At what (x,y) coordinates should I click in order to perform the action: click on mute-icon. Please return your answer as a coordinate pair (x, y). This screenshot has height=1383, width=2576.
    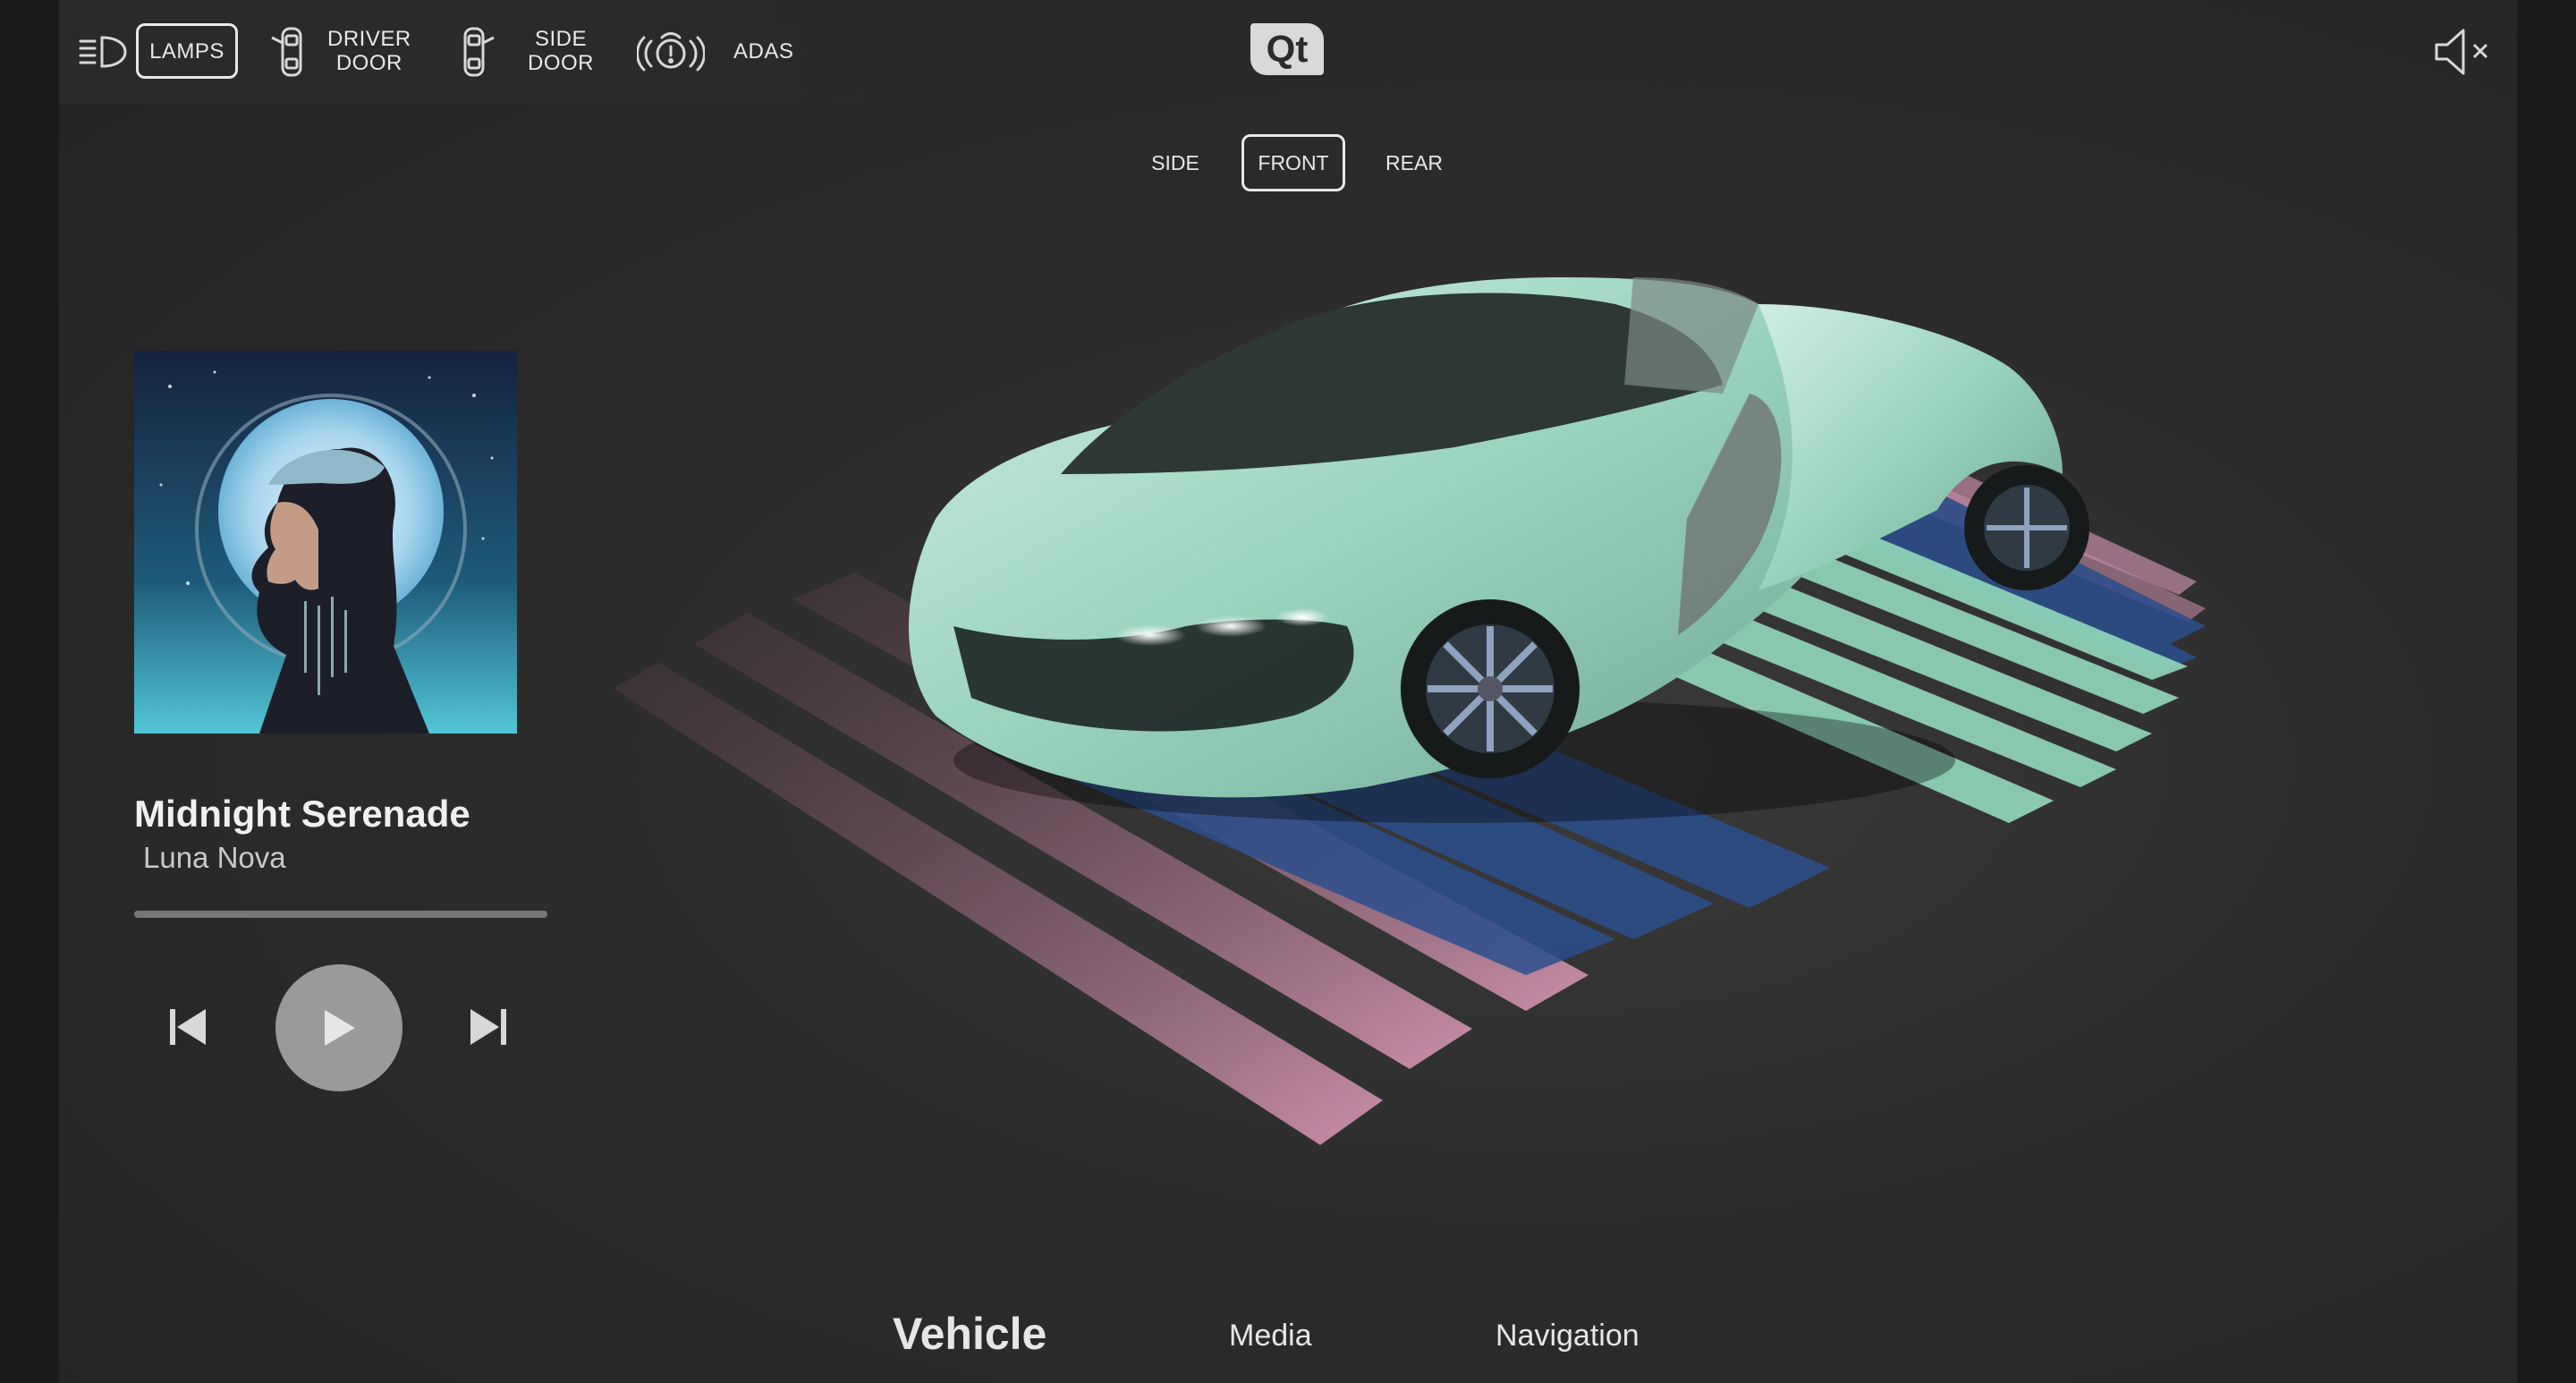
    Looking at the image, I should click on (2462, 52).